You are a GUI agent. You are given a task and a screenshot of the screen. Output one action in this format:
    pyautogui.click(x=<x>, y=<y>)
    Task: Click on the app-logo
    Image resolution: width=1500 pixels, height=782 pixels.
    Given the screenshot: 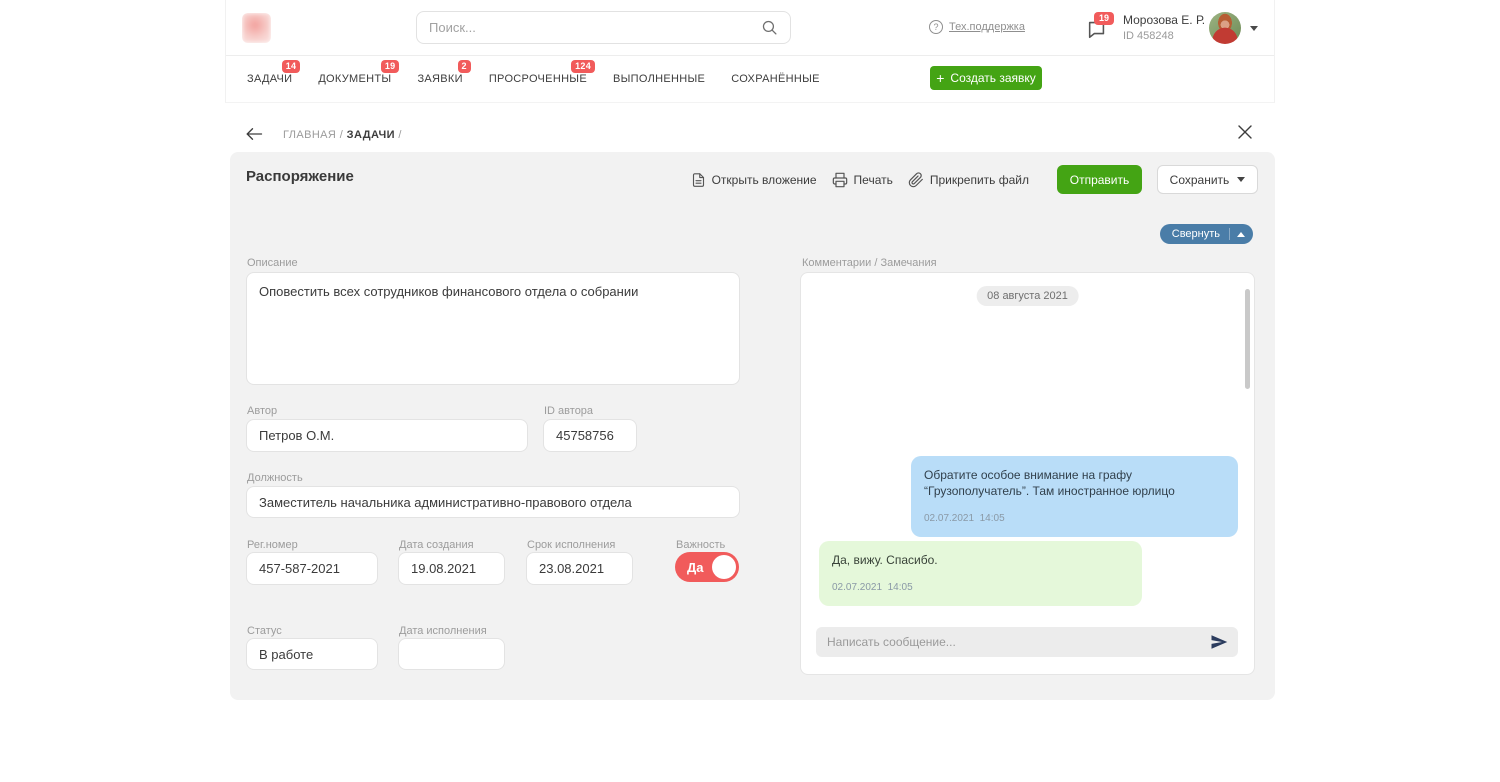 What is the action you would take?
    pyautogui.click(x=256, y=28)
    